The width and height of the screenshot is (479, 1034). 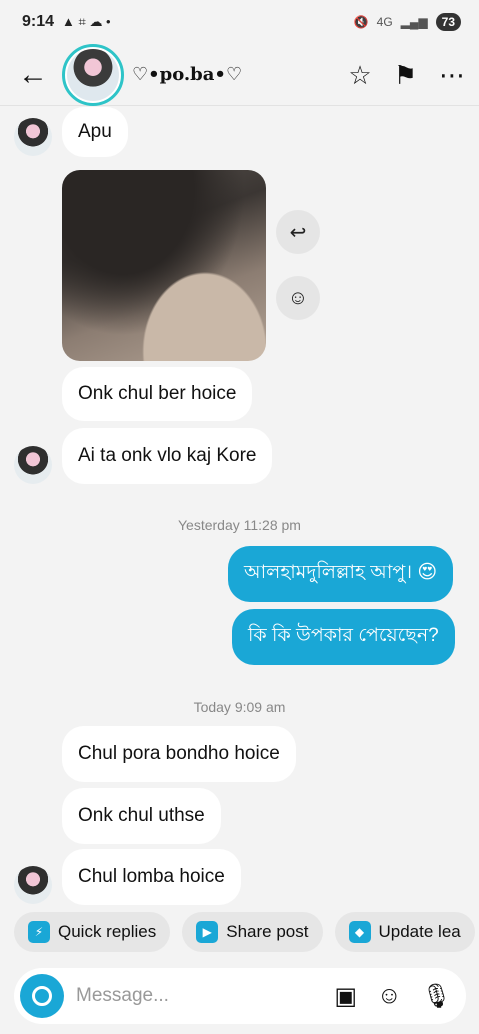 I want to click on avatar-image, so click(x=93, y=74).